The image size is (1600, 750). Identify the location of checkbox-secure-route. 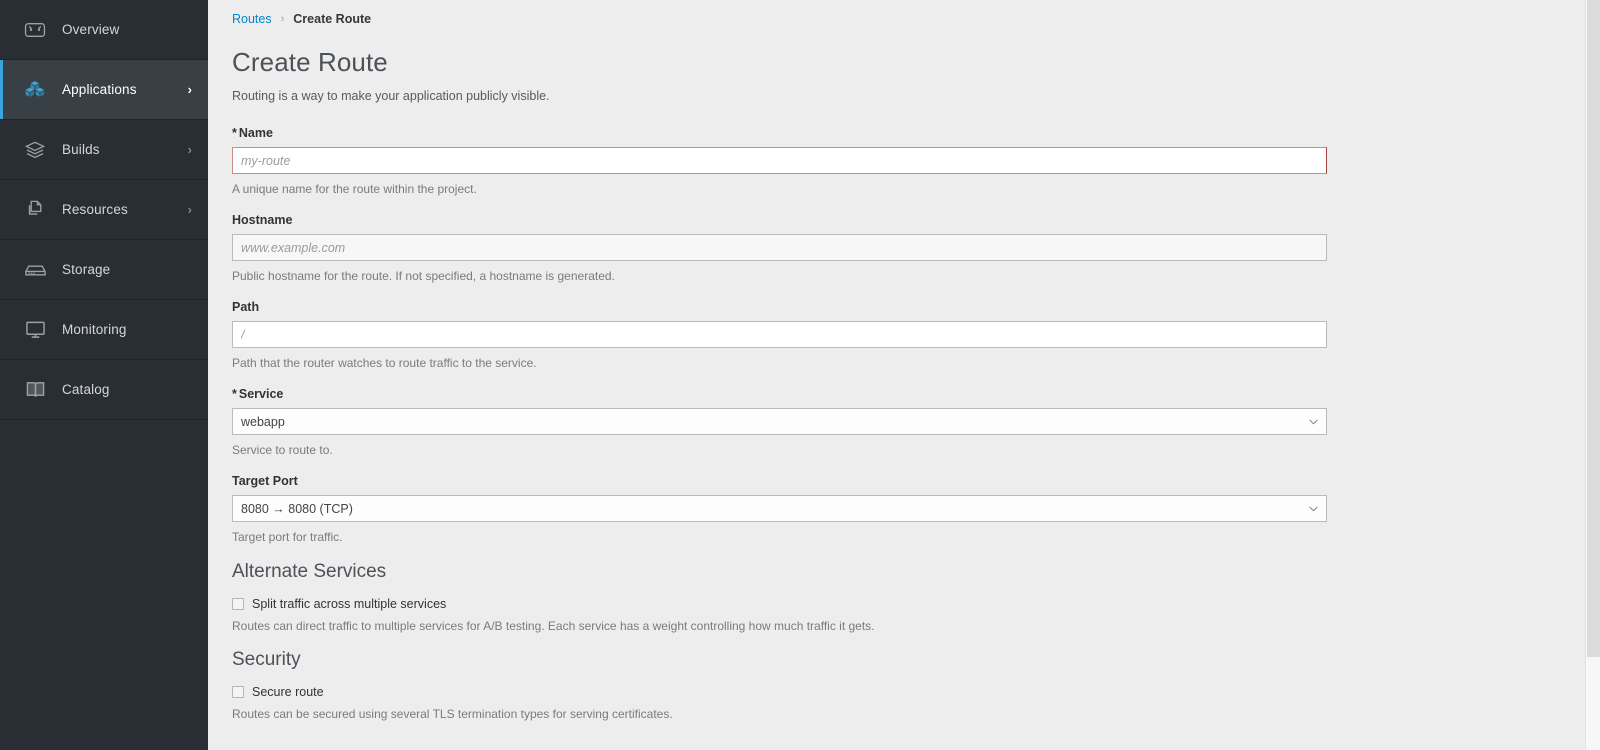
(238, 692).